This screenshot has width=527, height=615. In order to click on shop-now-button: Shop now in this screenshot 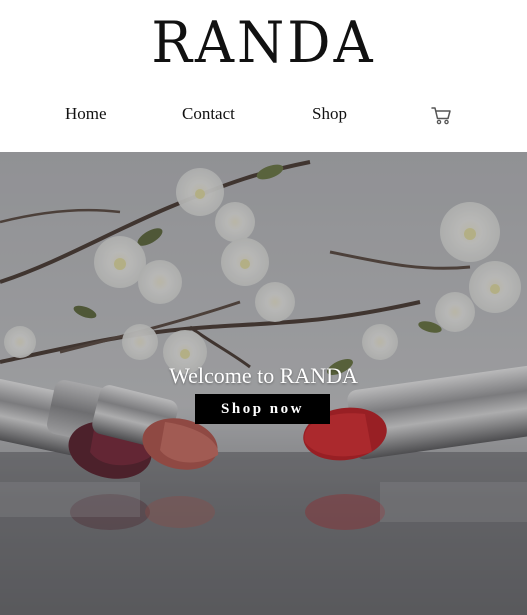, I will do `click(262, 409)`.